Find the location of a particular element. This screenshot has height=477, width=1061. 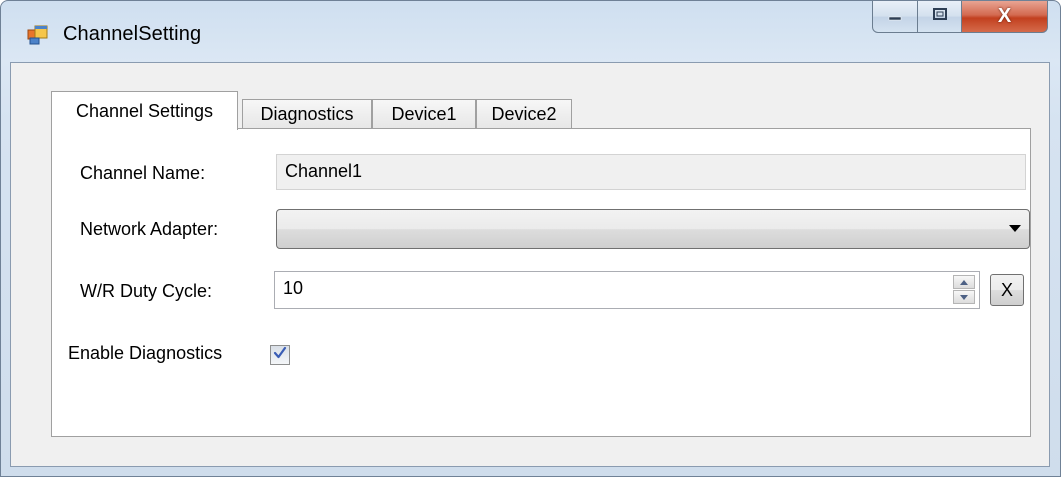

duty-cycle-label: W/R Duty Cycle: is located at coordinates (146, 291).